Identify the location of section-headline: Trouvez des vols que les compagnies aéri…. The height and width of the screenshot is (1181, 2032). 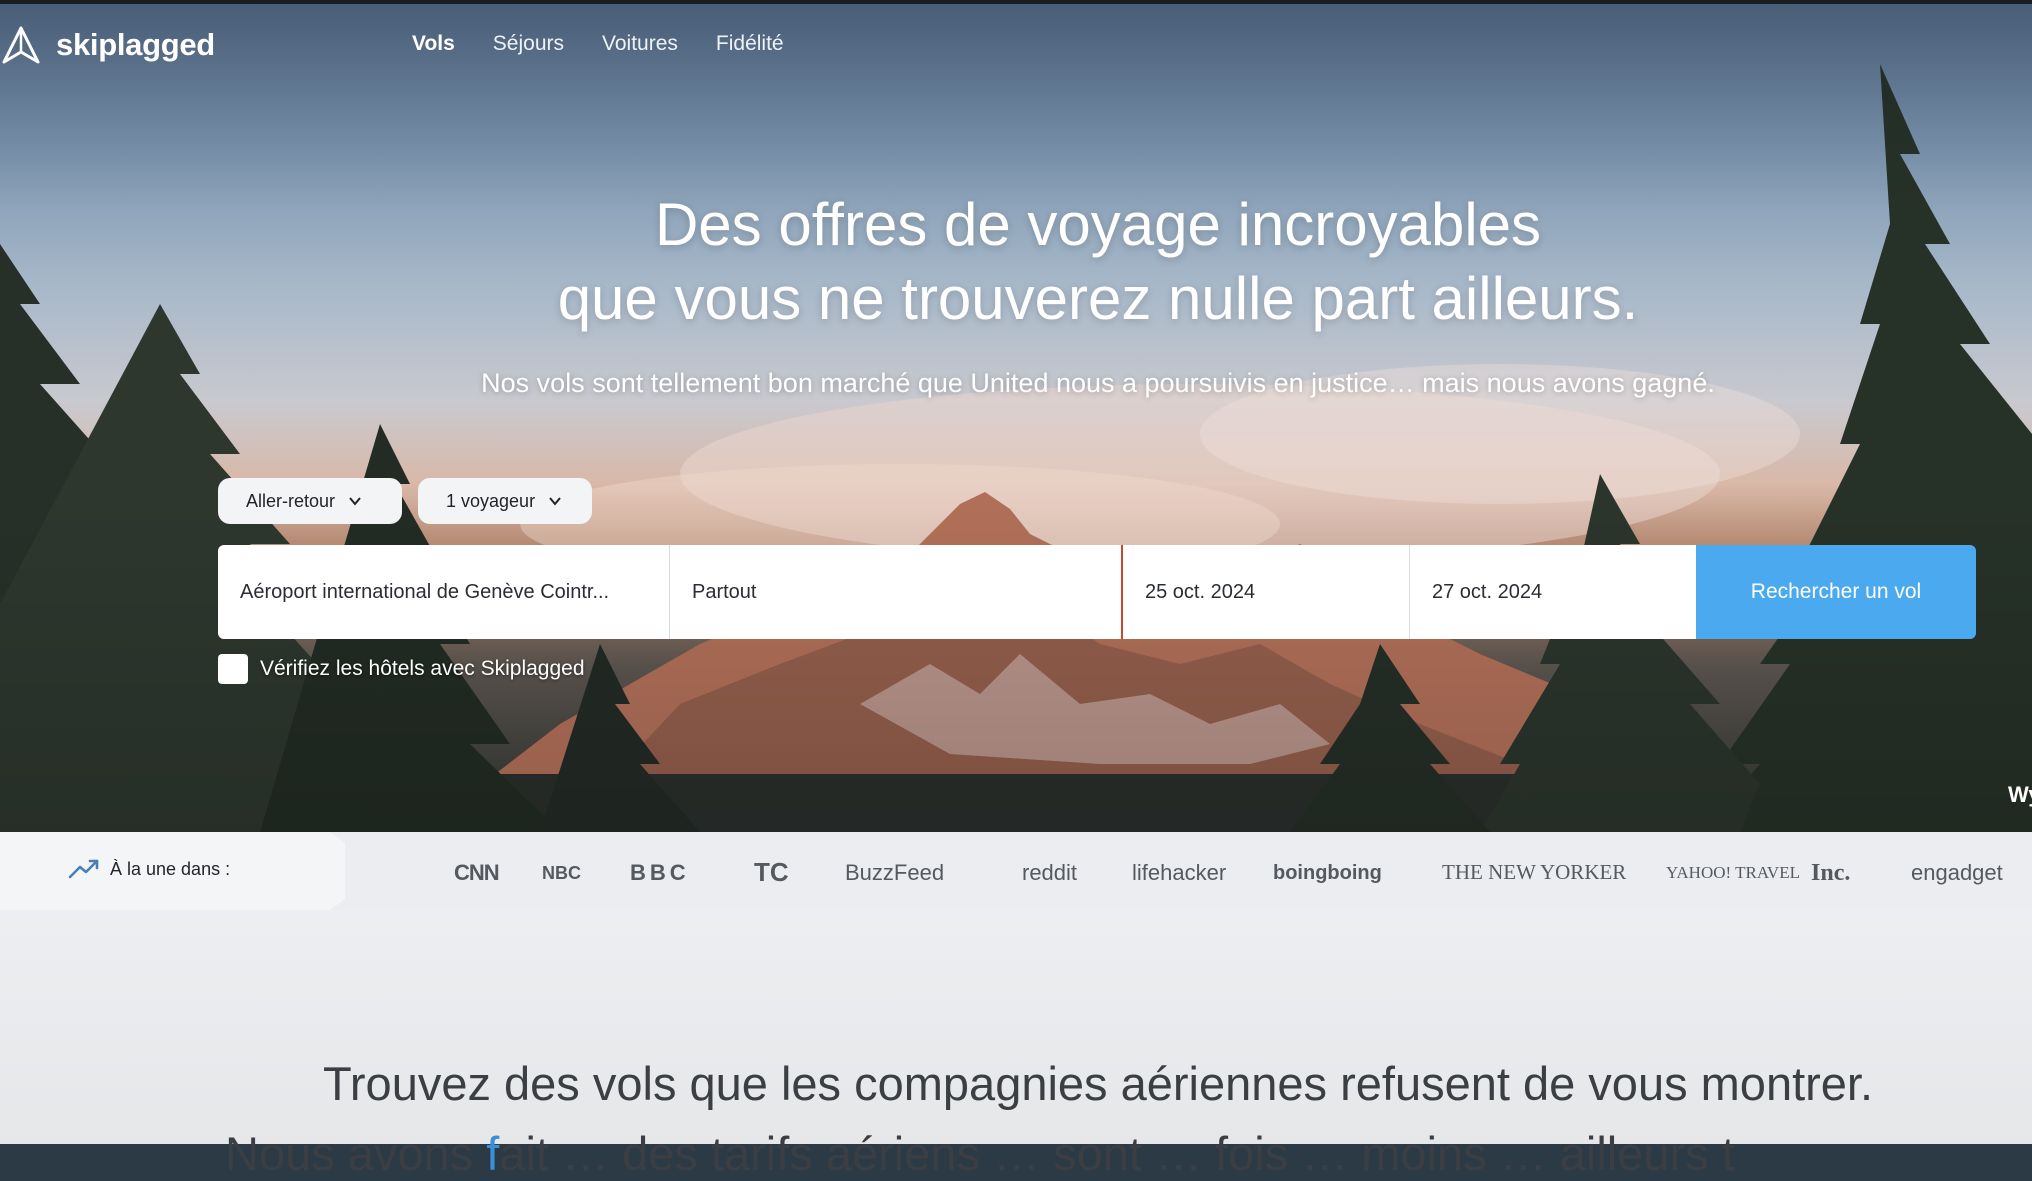
(1098, 1083).